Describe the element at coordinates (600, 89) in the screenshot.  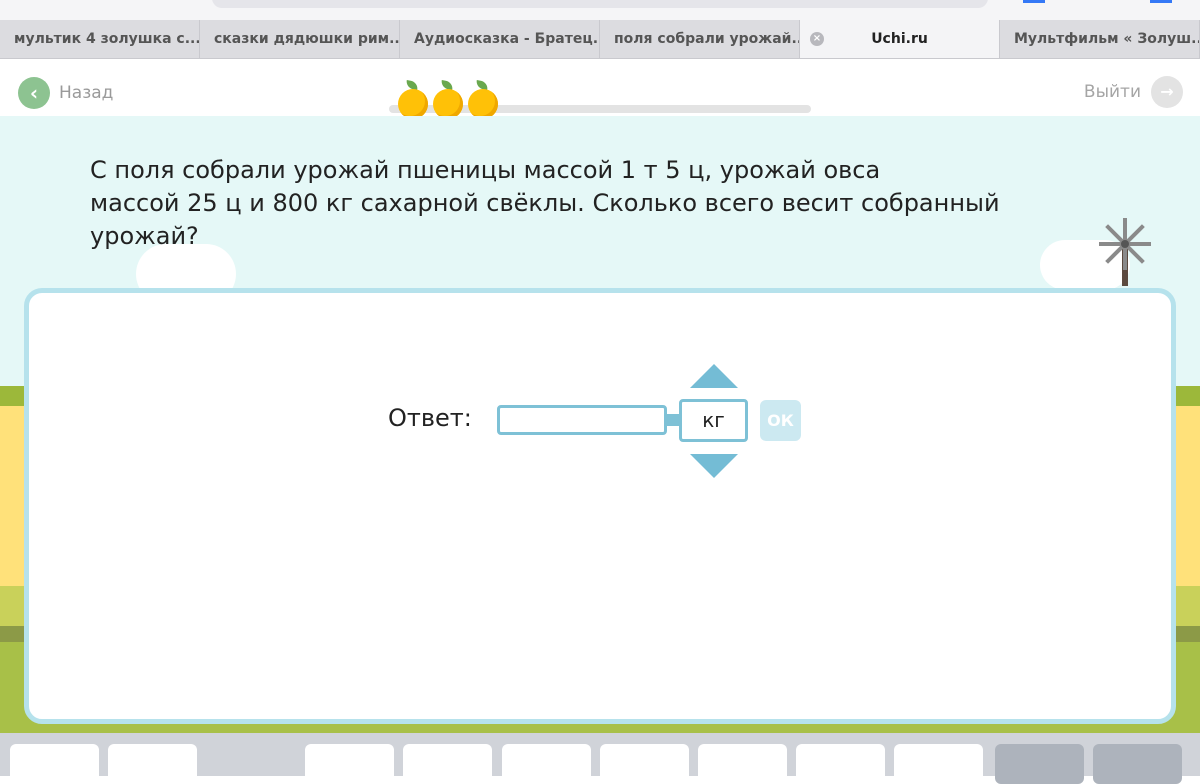
I see `lesson-header: ‹ Назад Выйти →` at that location.